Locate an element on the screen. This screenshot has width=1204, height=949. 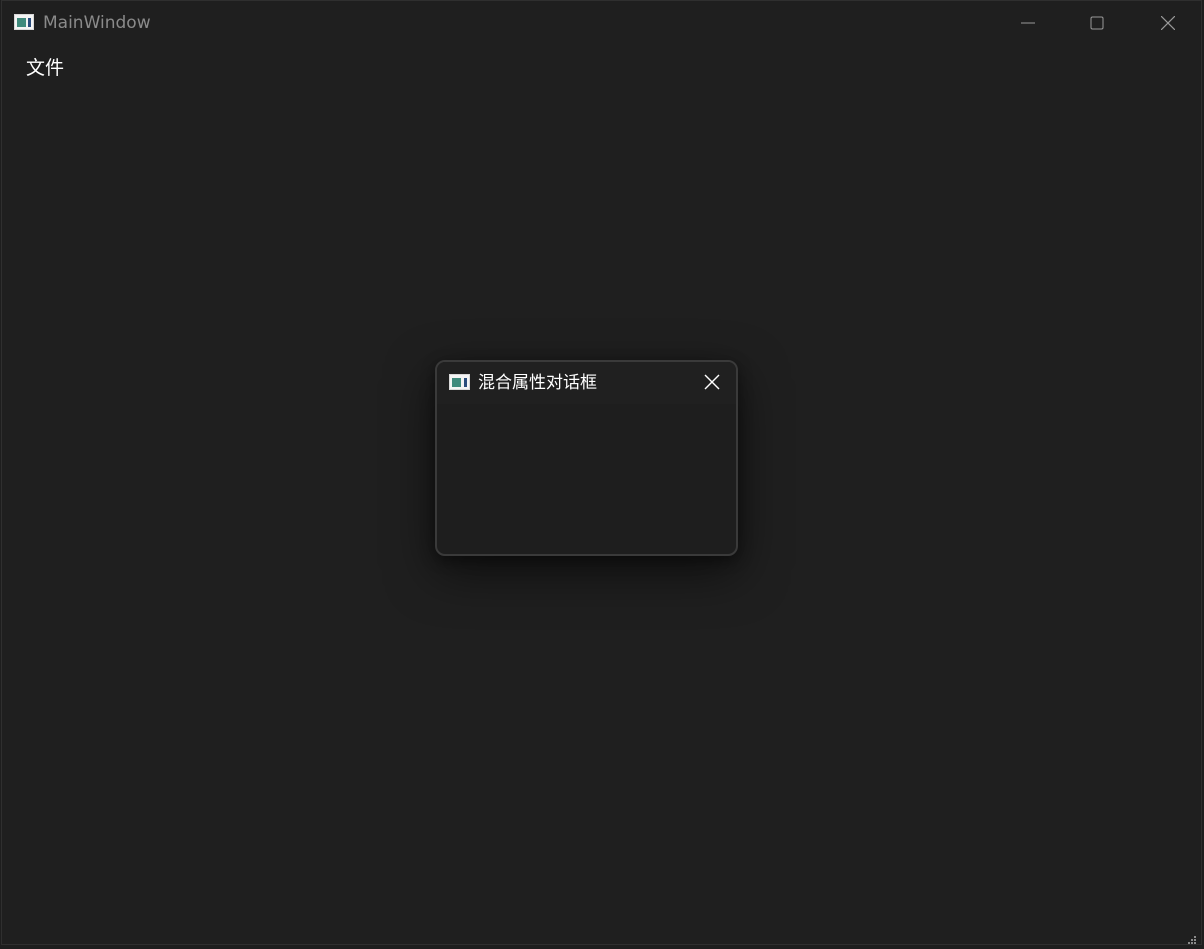
minimize-button is located at coordinates (1028, 23).